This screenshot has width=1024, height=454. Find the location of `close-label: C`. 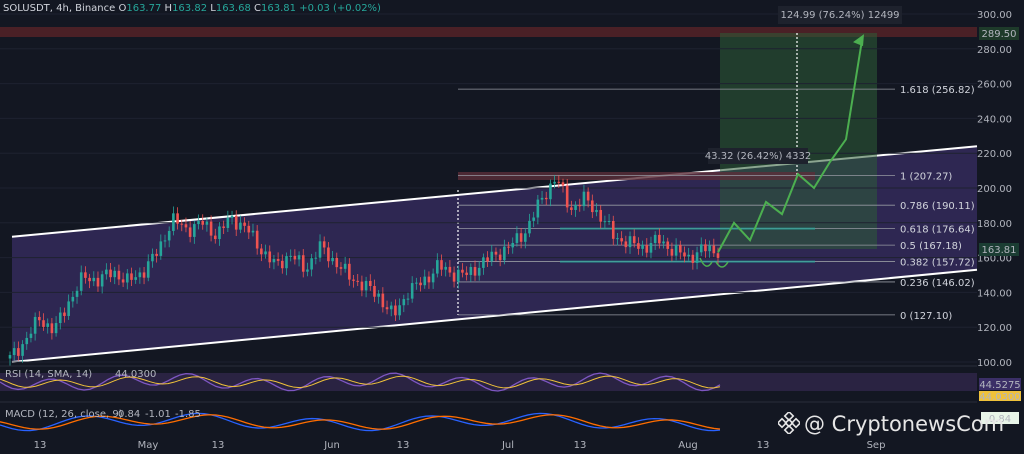

close-label: C is located at coordinates (257, 8).